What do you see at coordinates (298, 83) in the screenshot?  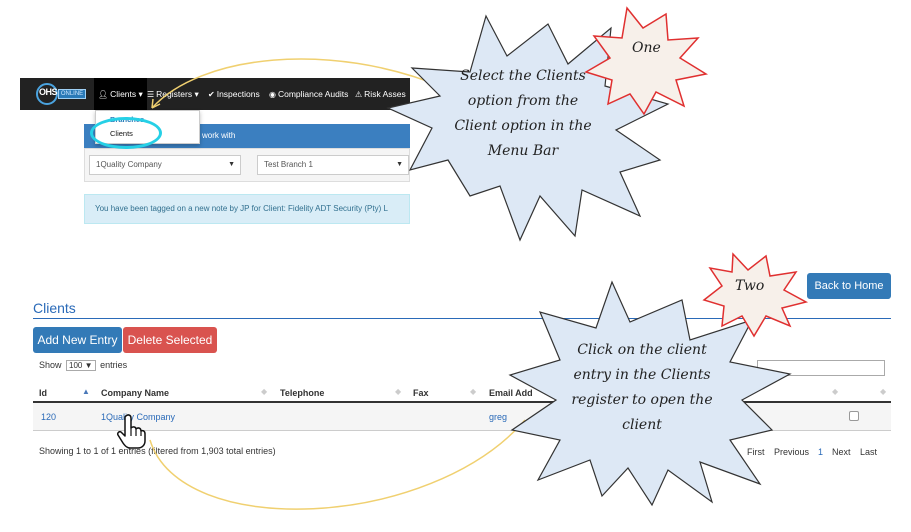 I see `connector-line-one` at bounding box center [298, 83].